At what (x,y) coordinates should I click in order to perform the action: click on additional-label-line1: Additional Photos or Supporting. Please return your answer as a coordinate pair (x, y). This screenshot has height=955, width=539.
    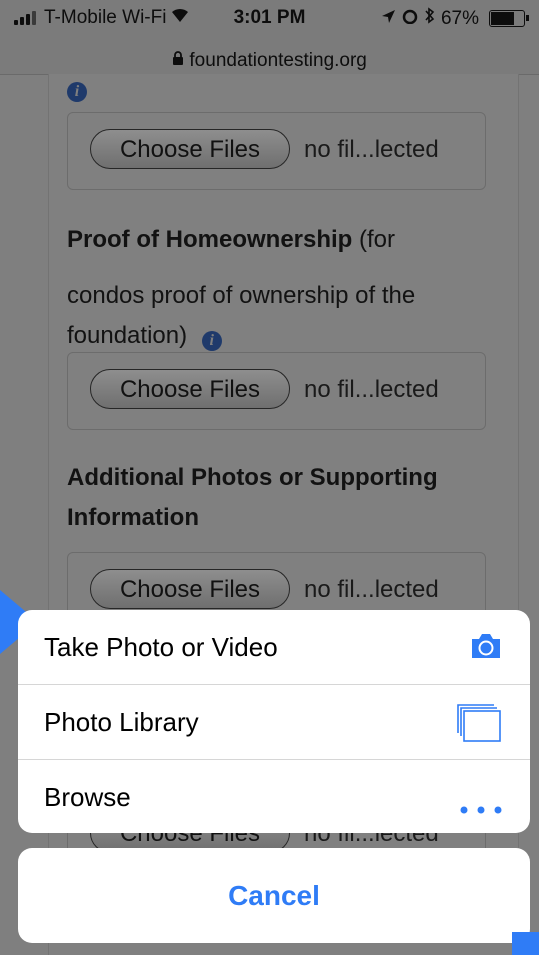
    Looking at the image, I should click on (252, 477).